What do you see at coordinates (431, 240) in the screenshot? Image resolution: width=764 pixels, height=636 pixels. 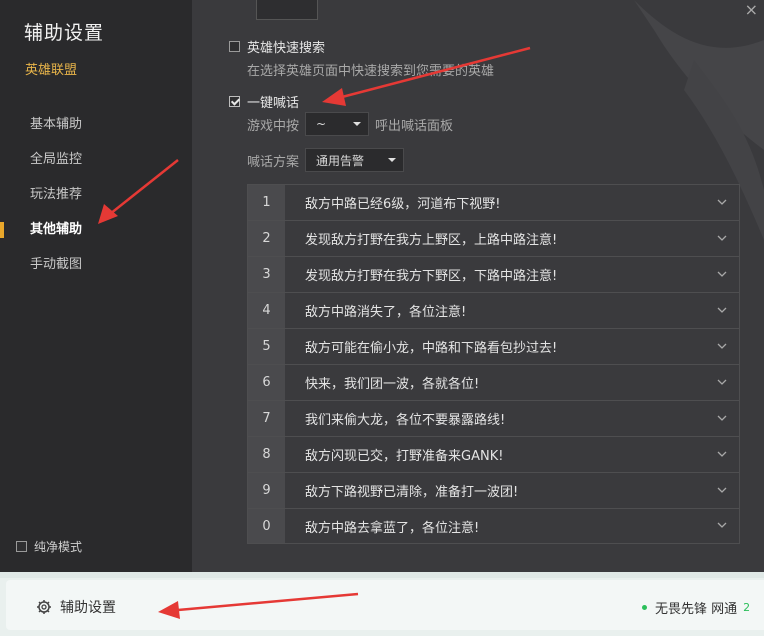 I see `phrase-text: 发现敌方打野在我方上野区，上路中路注意!` at bounding box center [431, 240].